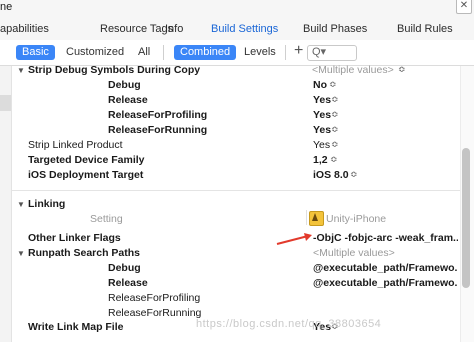 Image resolution: width=474 pixels, height=342 pixels. Describe the element at coordinates (86, 160) in the screenshot. I see `setting-label: Targeted Device Family` at that location.